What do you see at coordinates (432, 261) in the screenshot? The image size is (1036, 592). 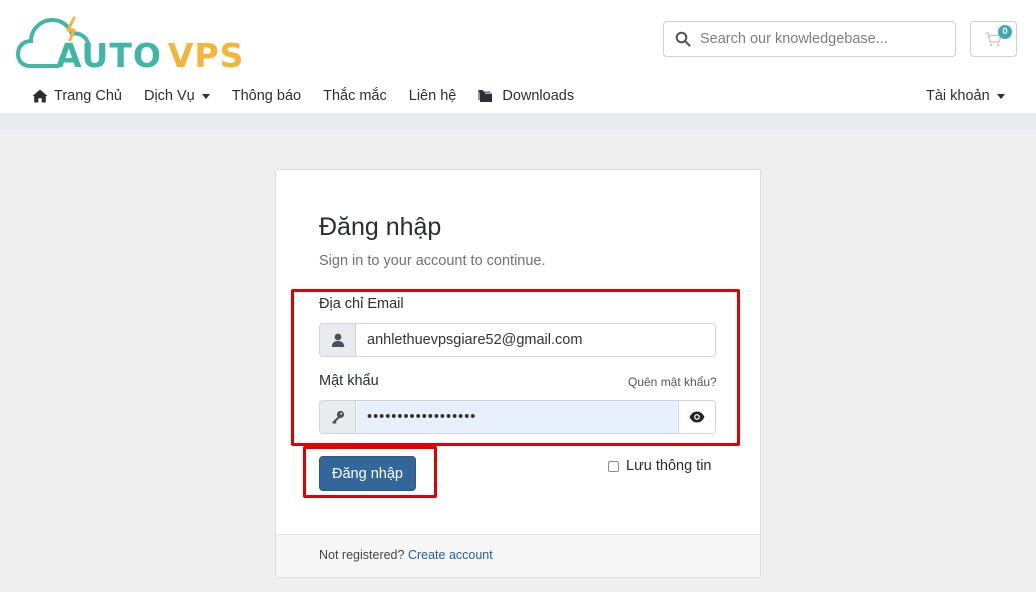 I see `page-subtitle: Sign in to your account to continue.` at bounding box center [432, 261].